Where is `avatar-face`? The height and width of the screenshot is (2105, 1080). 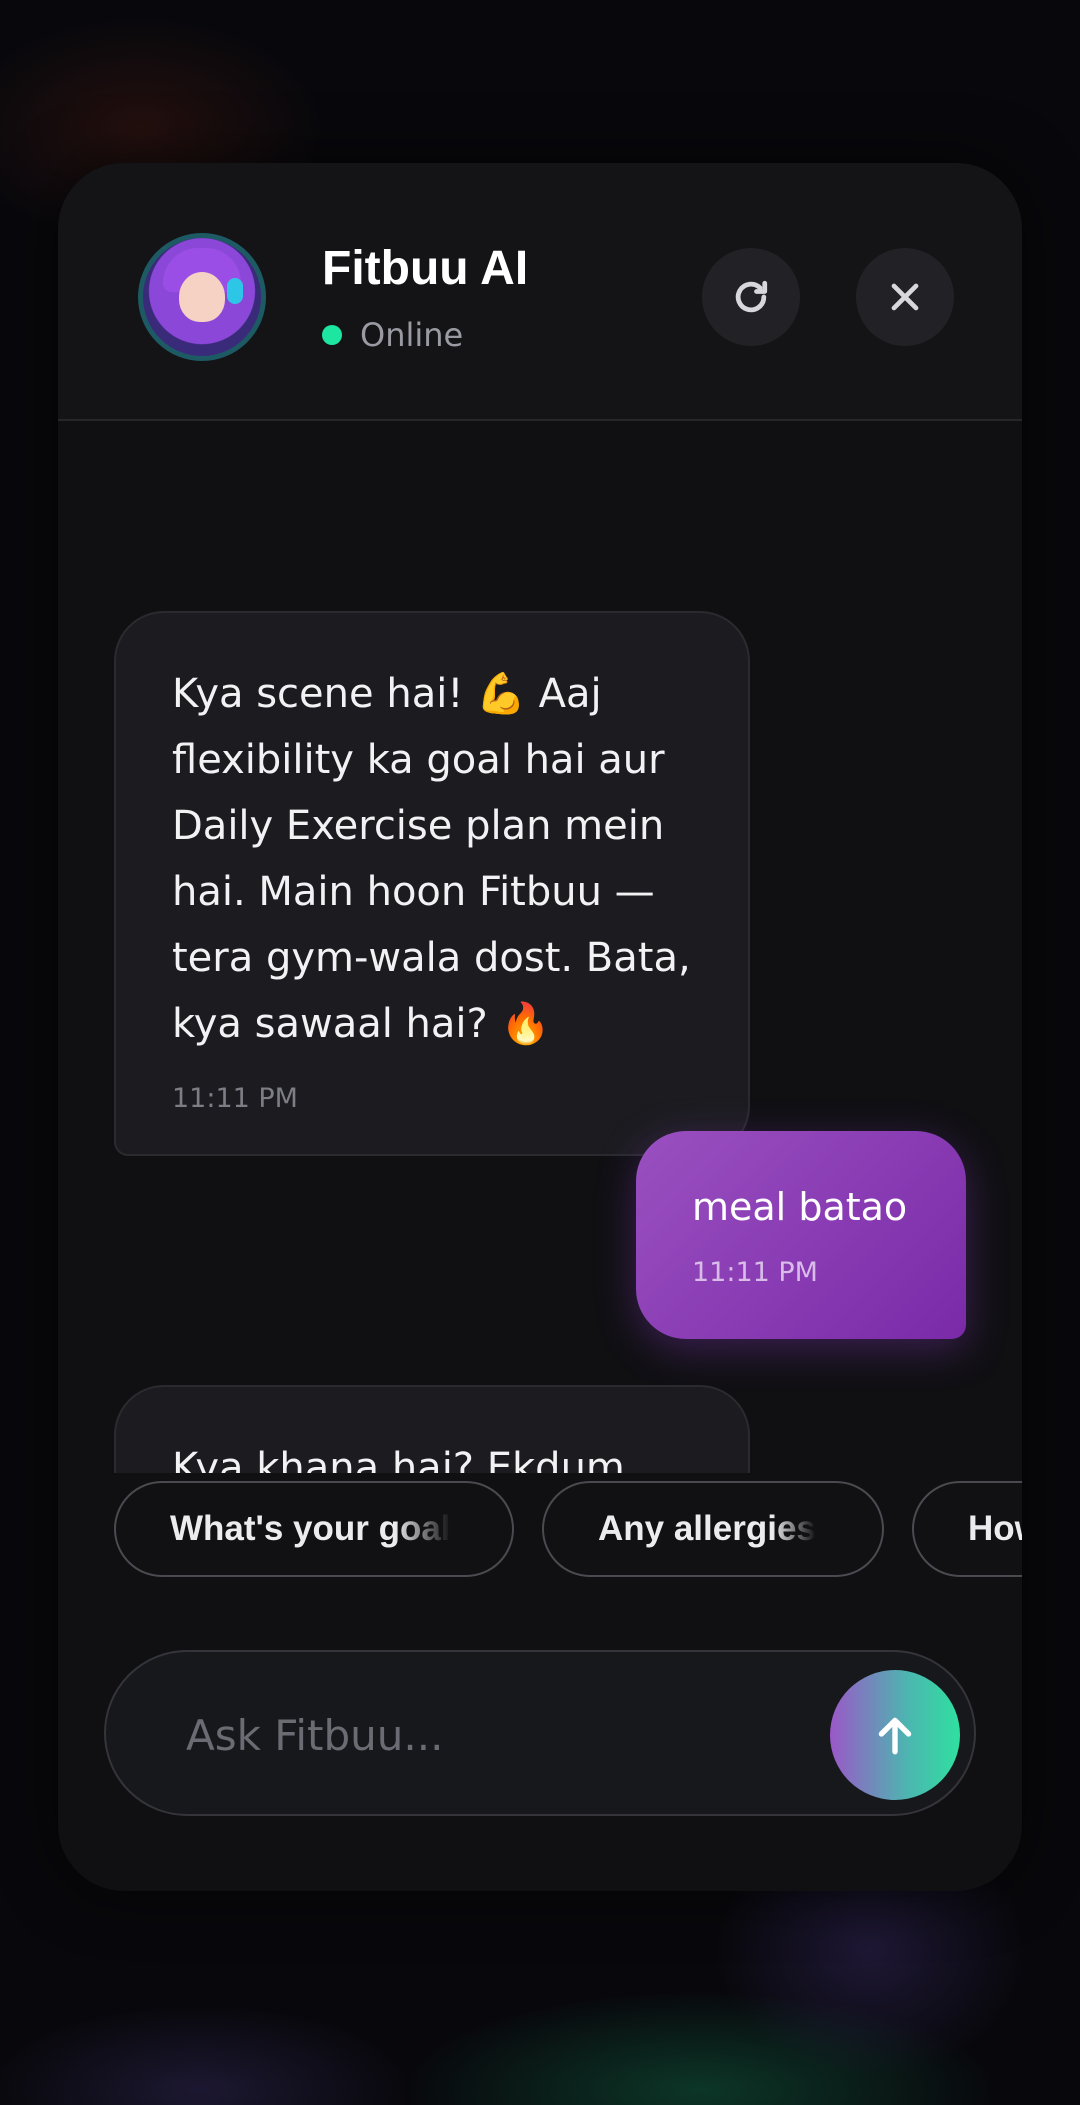 avatar-face is located at coordinates (202, 297).